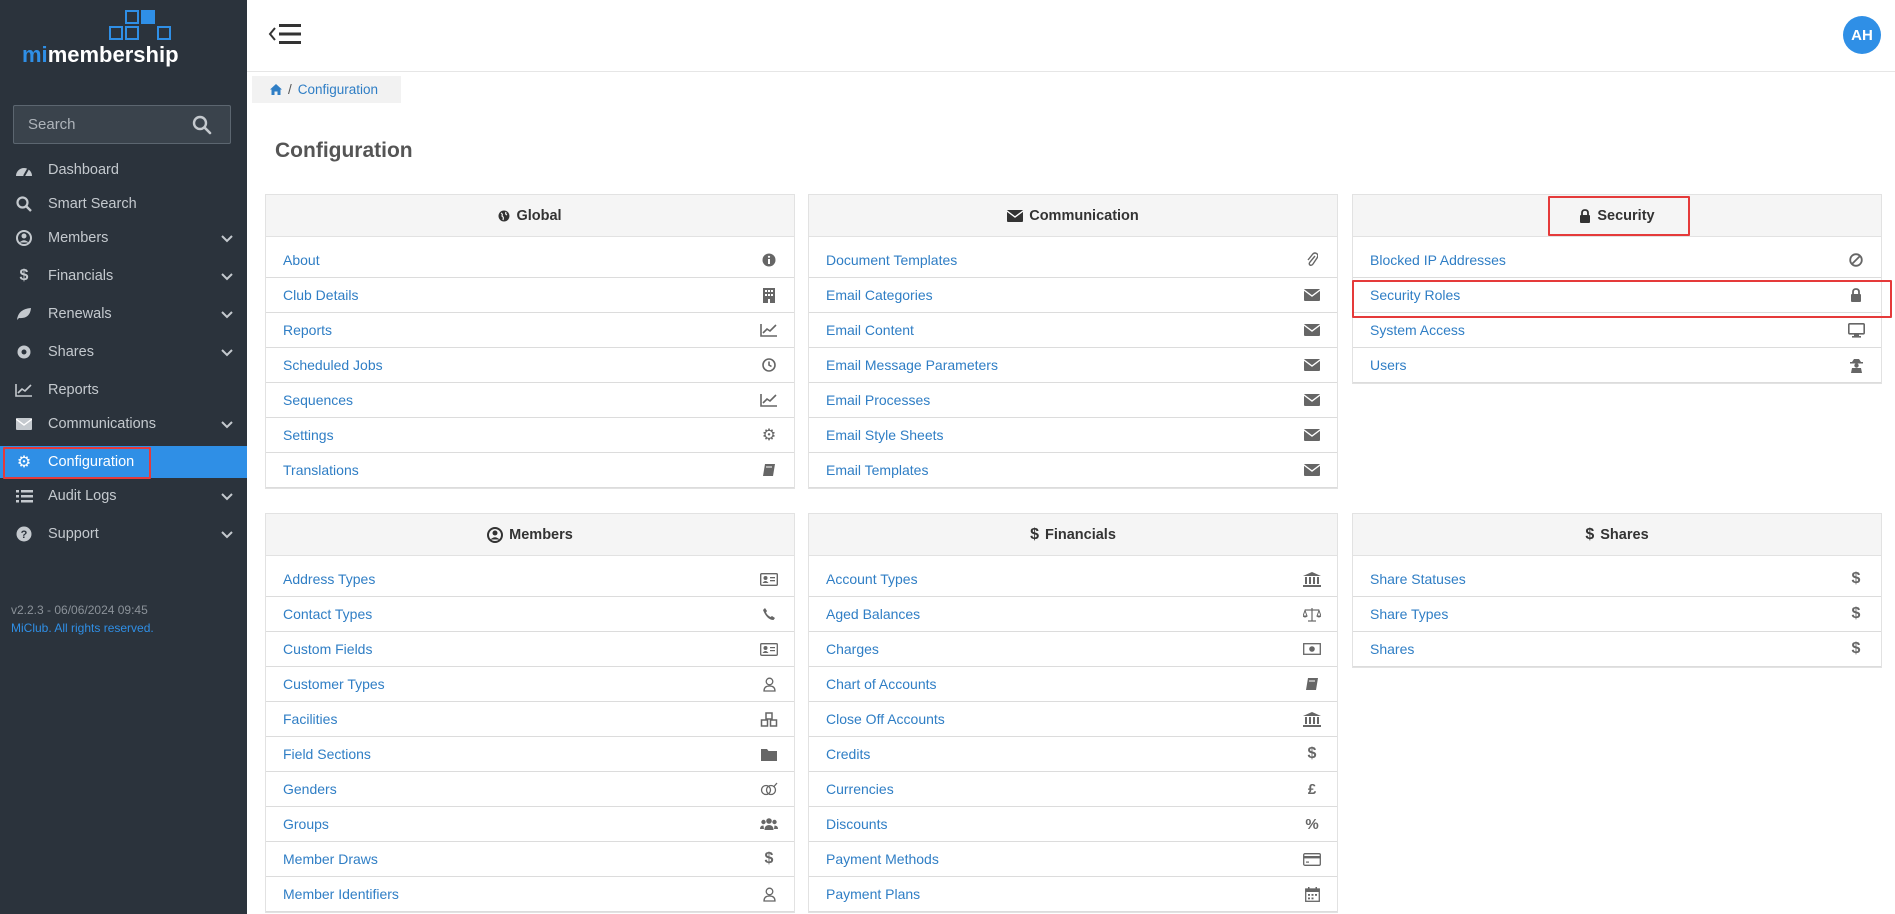 Image resolution: width=1895 pixels, height=914 pixels. Describe the element at coordinates (301, 260) in the screenshot. I see `config-link-label: About` at that location.